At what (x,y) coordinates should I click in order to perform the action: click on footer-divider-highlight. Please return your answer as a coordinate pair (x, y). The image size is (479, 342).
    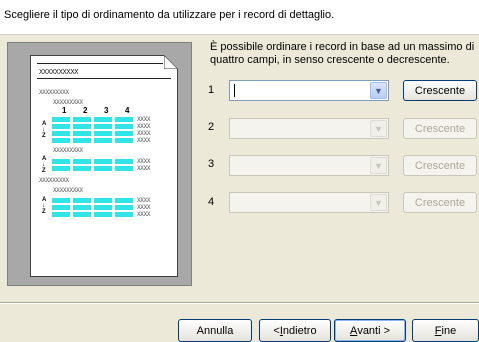
    Looking at the image, I should click on (239, 303).